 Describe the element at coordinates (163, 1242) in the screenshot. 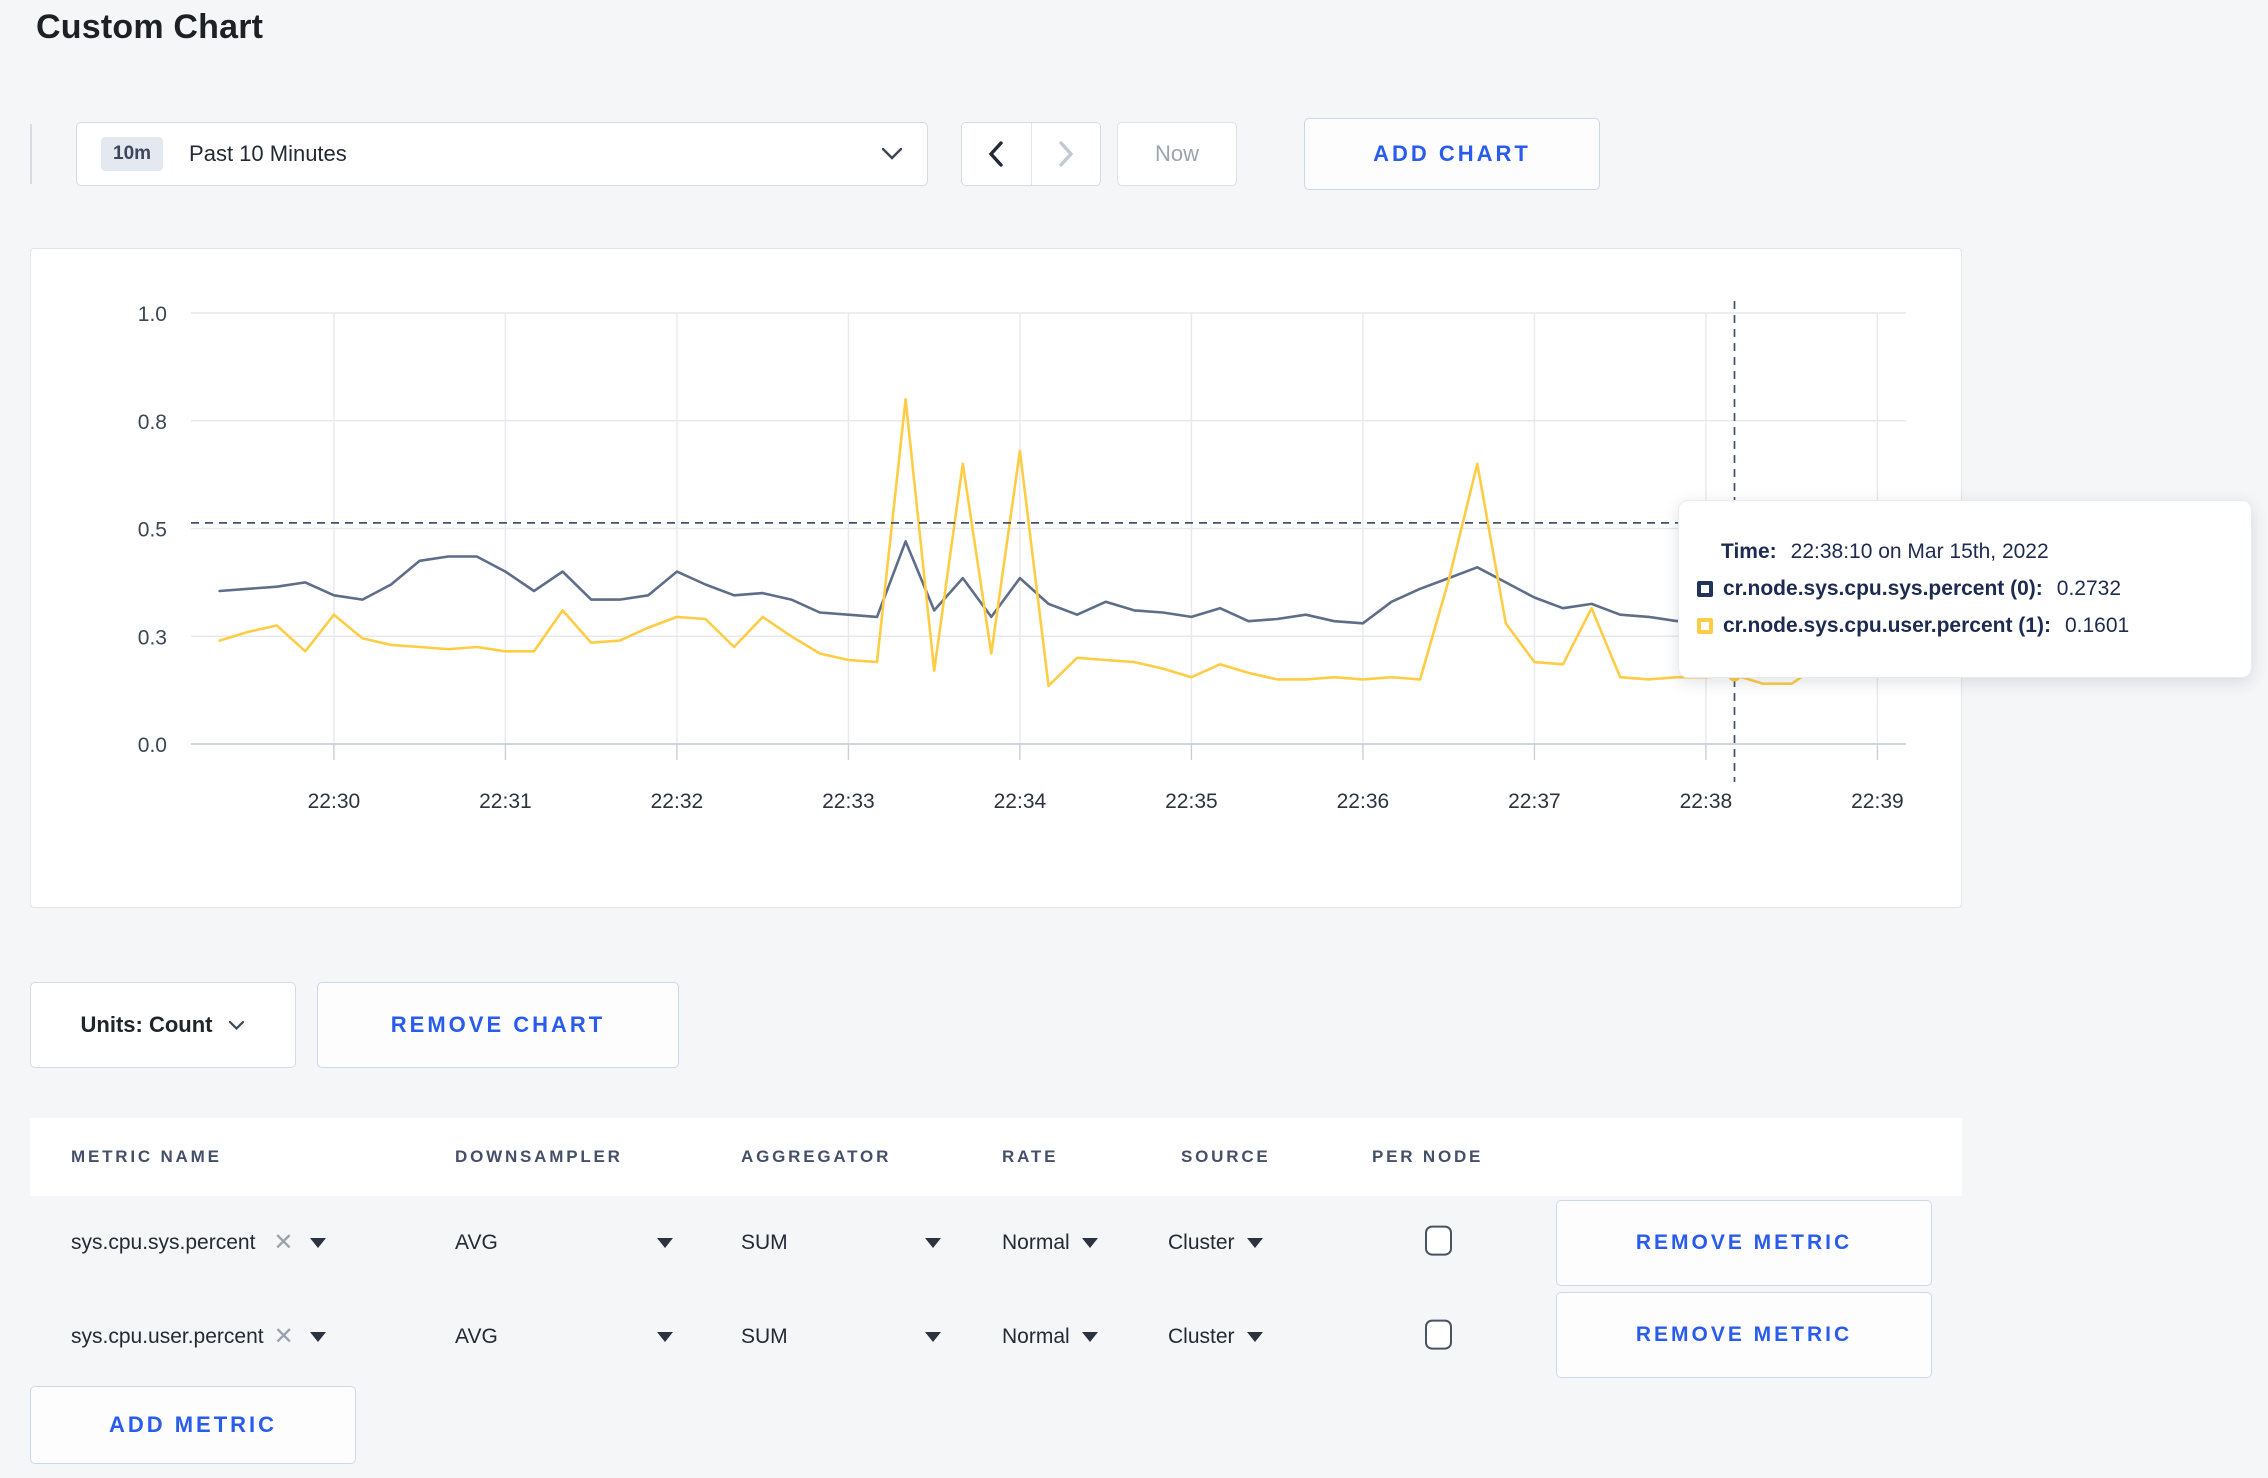

I see `metric-name-value: sys.cpu.sys.percent` at that location.